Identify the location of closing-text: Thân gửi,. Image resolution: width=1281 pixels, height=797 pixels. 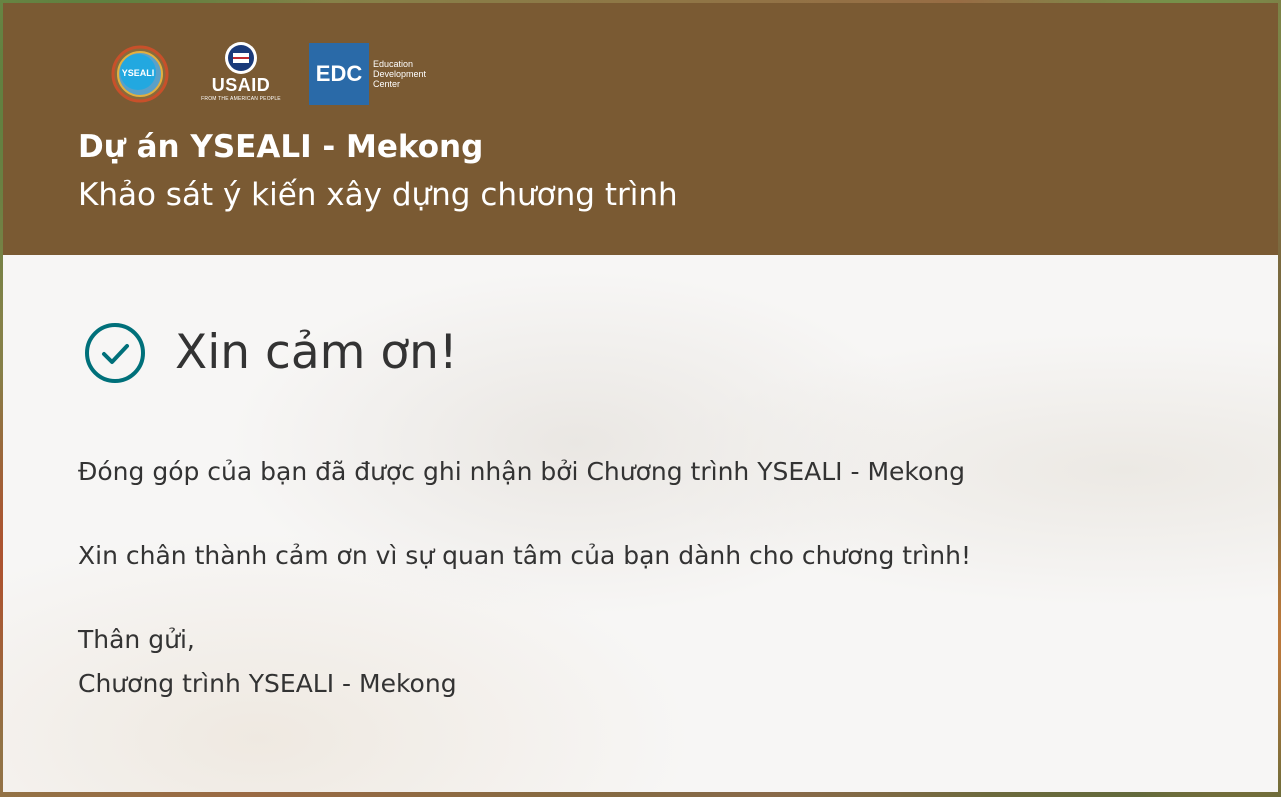
(136, 639).